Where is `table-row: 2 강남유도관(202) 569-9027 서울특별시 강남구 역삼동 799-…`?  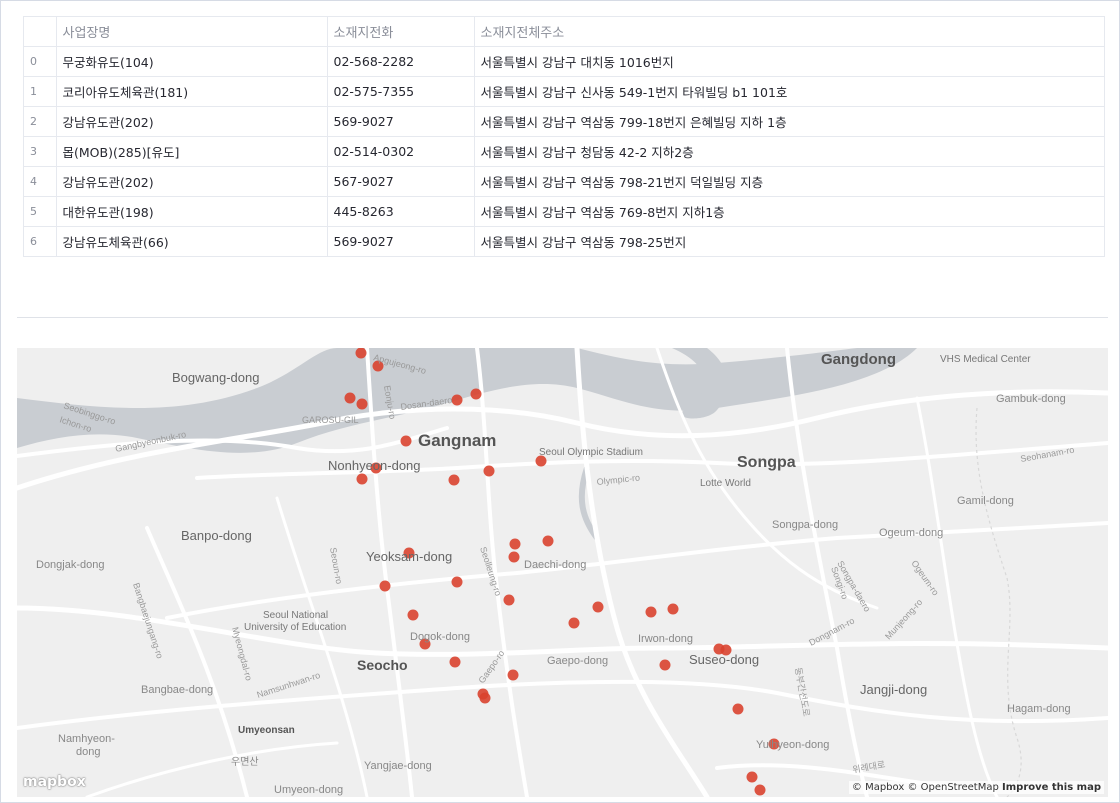 table-row: 2 강남유도관(202) 569-9027 서울특별시 강남구 역삼동 799-… is located at coordinates (564, 121).